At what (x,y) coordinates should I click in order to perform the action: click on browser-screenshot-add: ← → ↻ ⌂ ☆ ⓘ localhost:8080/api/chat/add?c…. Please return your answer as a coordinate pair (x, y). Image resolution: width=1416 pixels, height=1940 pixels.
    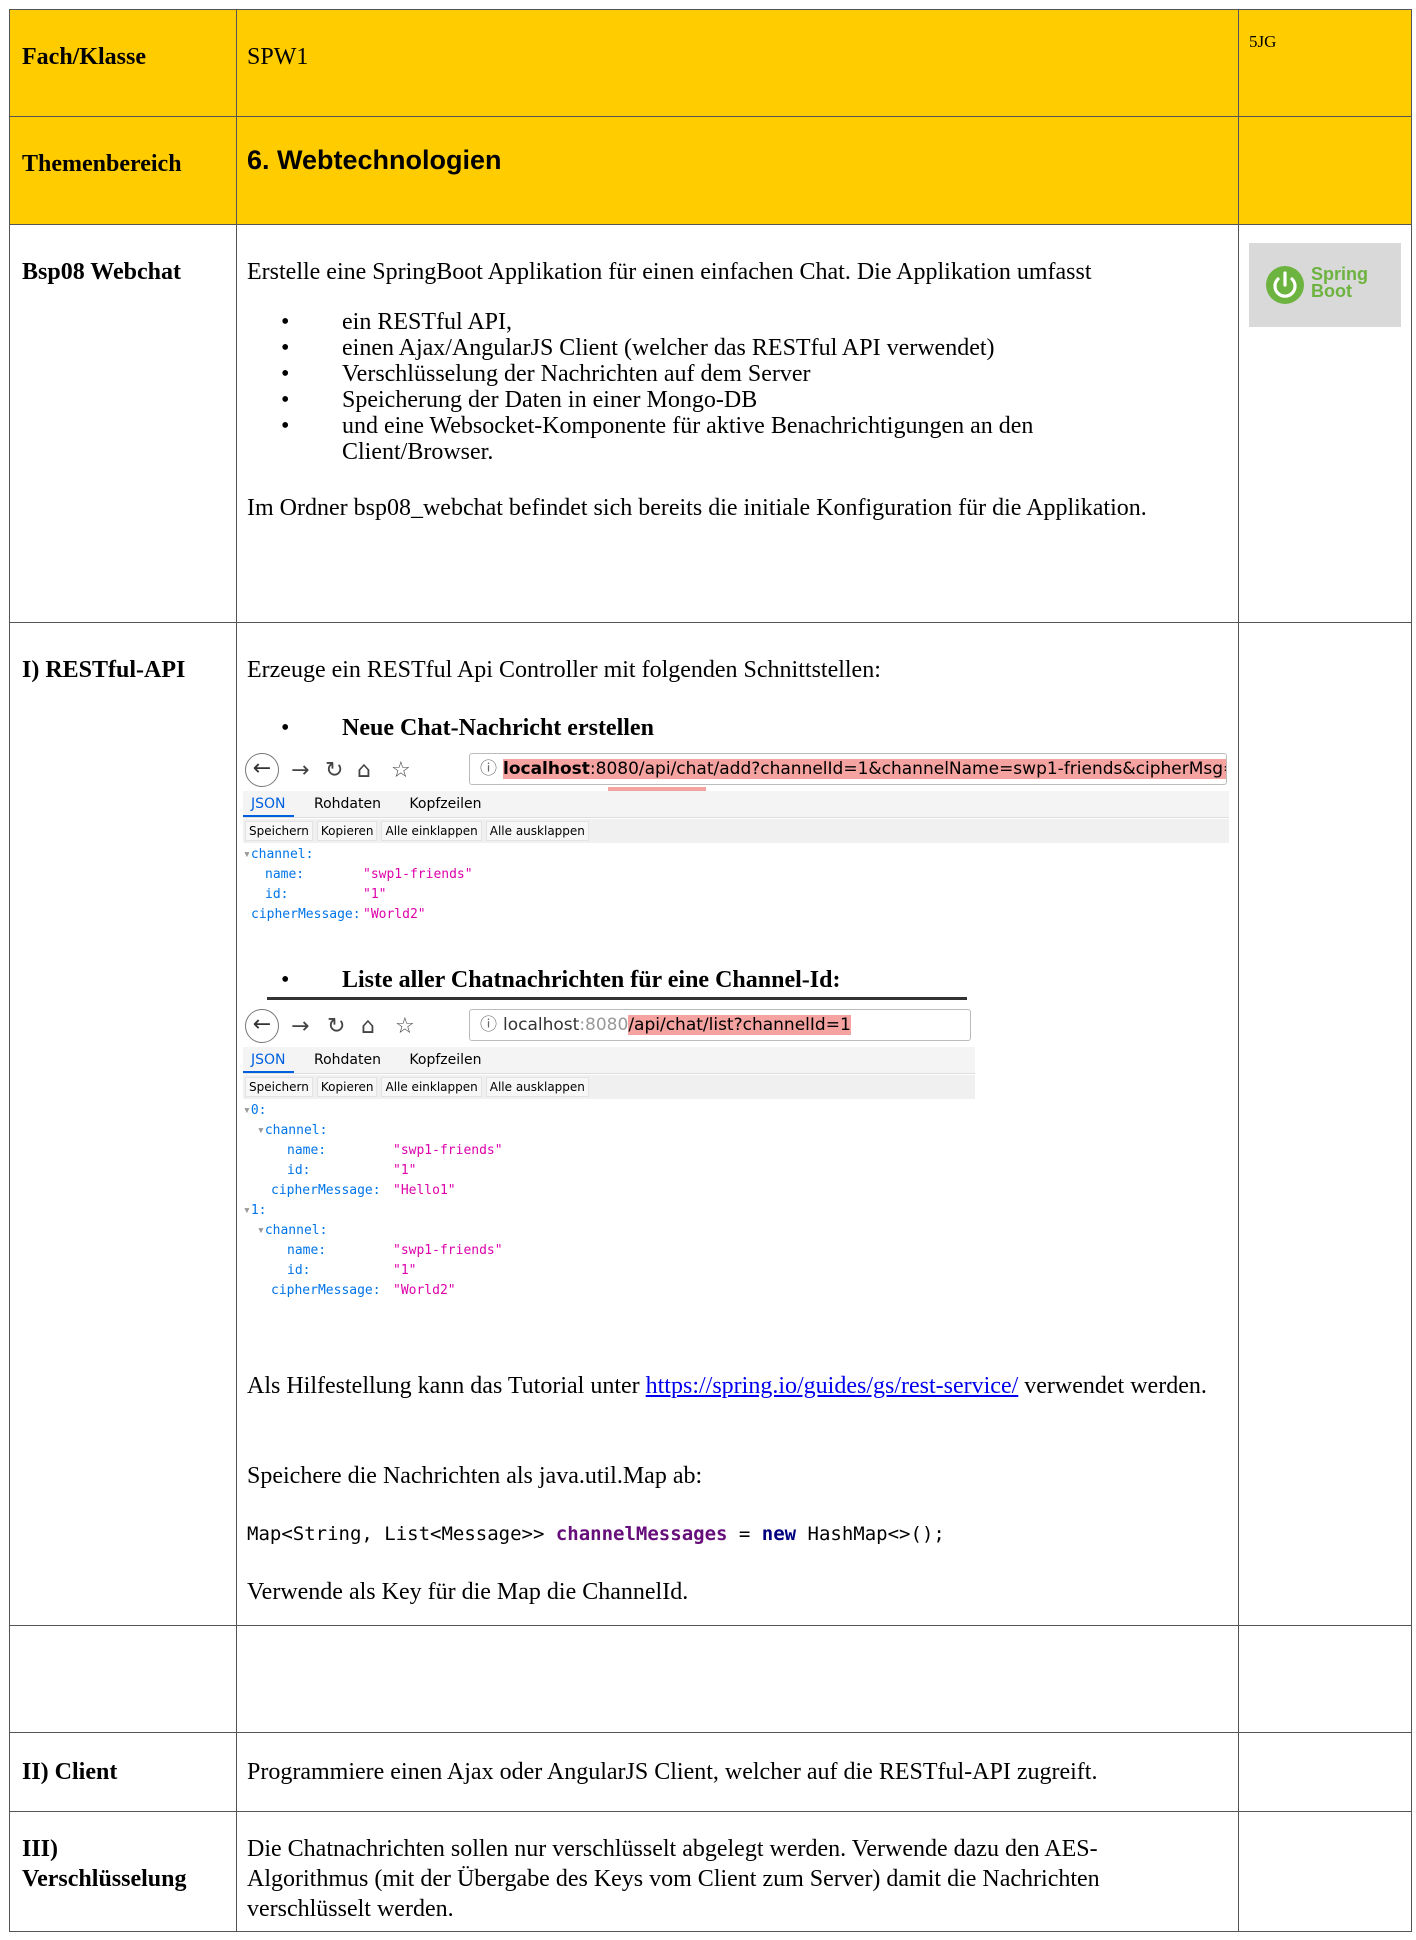
    Looking at the image, I should click on (736, 859).